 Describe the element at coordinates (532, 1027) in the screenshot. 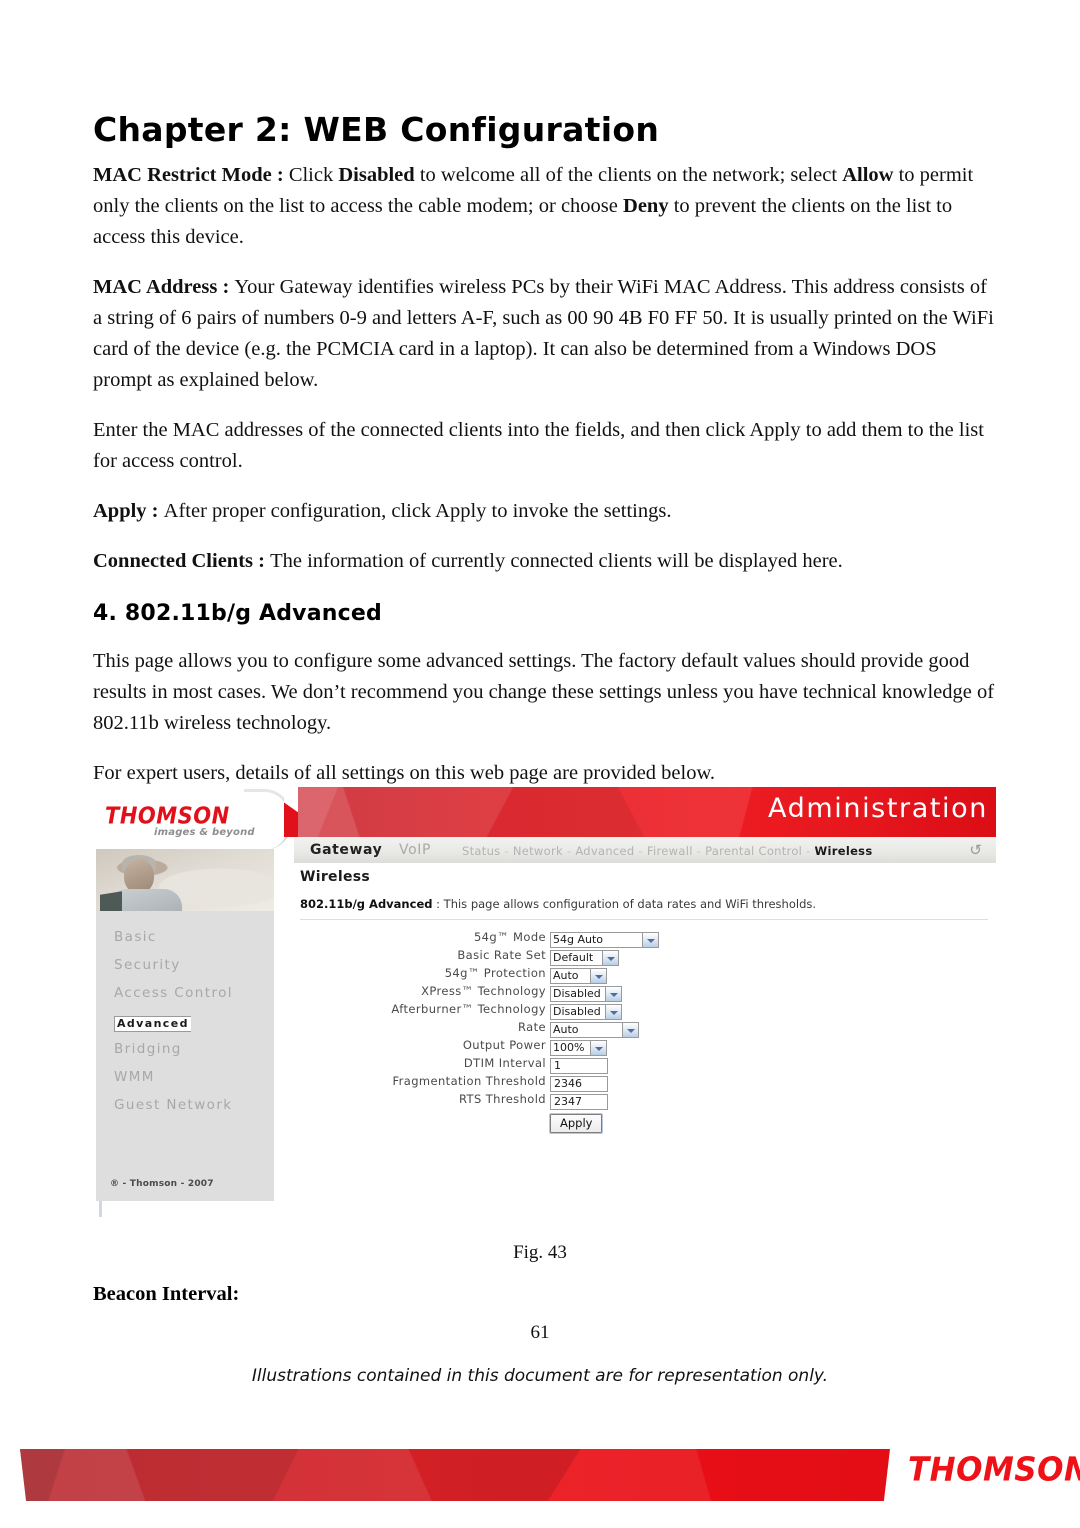

I see `field-label-rate: Rate` at that location.